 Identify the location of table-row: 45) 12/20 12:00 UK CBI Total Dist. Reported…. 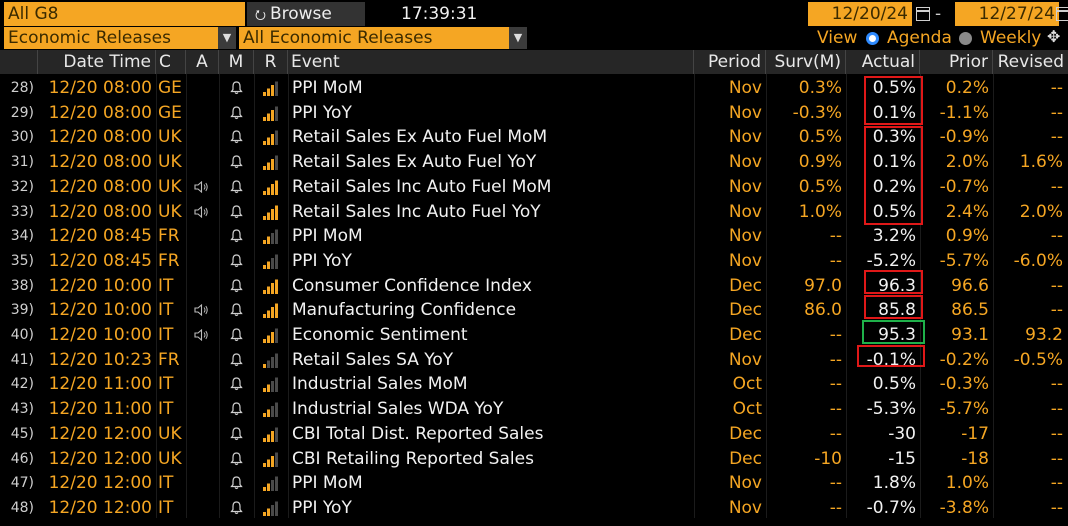
(534, 434).